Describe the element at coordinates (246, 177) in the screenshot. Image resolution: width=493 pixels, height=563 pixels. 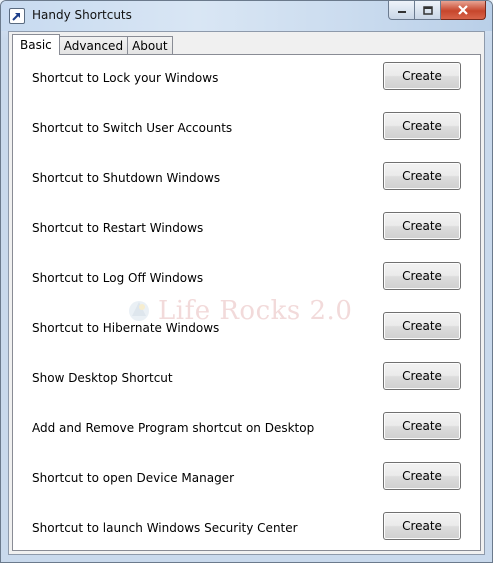
I see `shortcut-row: Shortcut to Shutdown Windows Create` at that location.